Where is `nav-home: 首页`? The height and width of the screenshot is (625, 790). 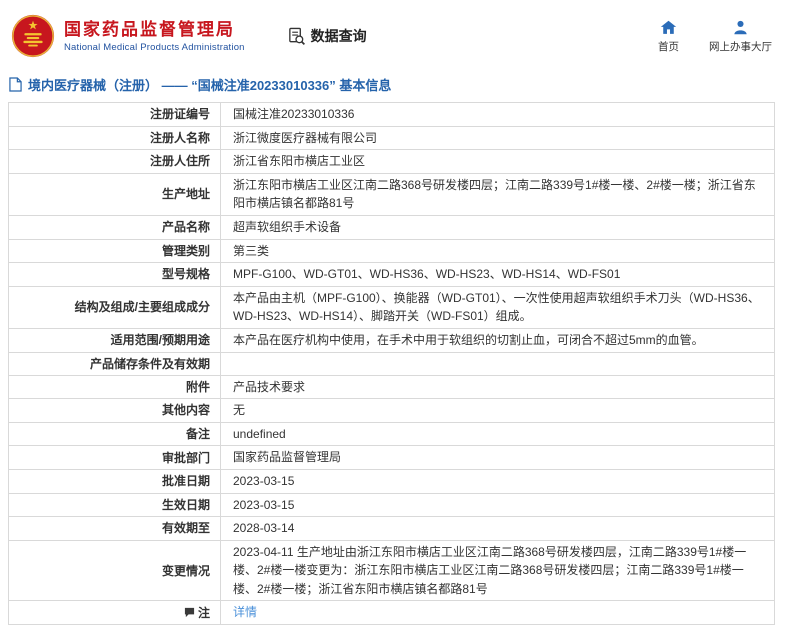
nav-home: 首页 is located at coordinates (668, 36).